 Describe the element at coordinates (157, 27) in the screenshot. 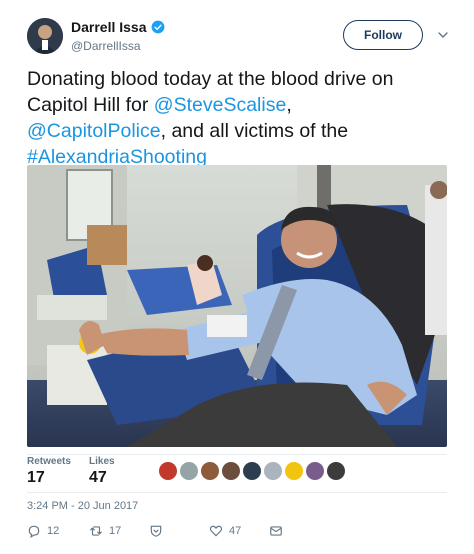

I see `verified-badge-icon` at that location.